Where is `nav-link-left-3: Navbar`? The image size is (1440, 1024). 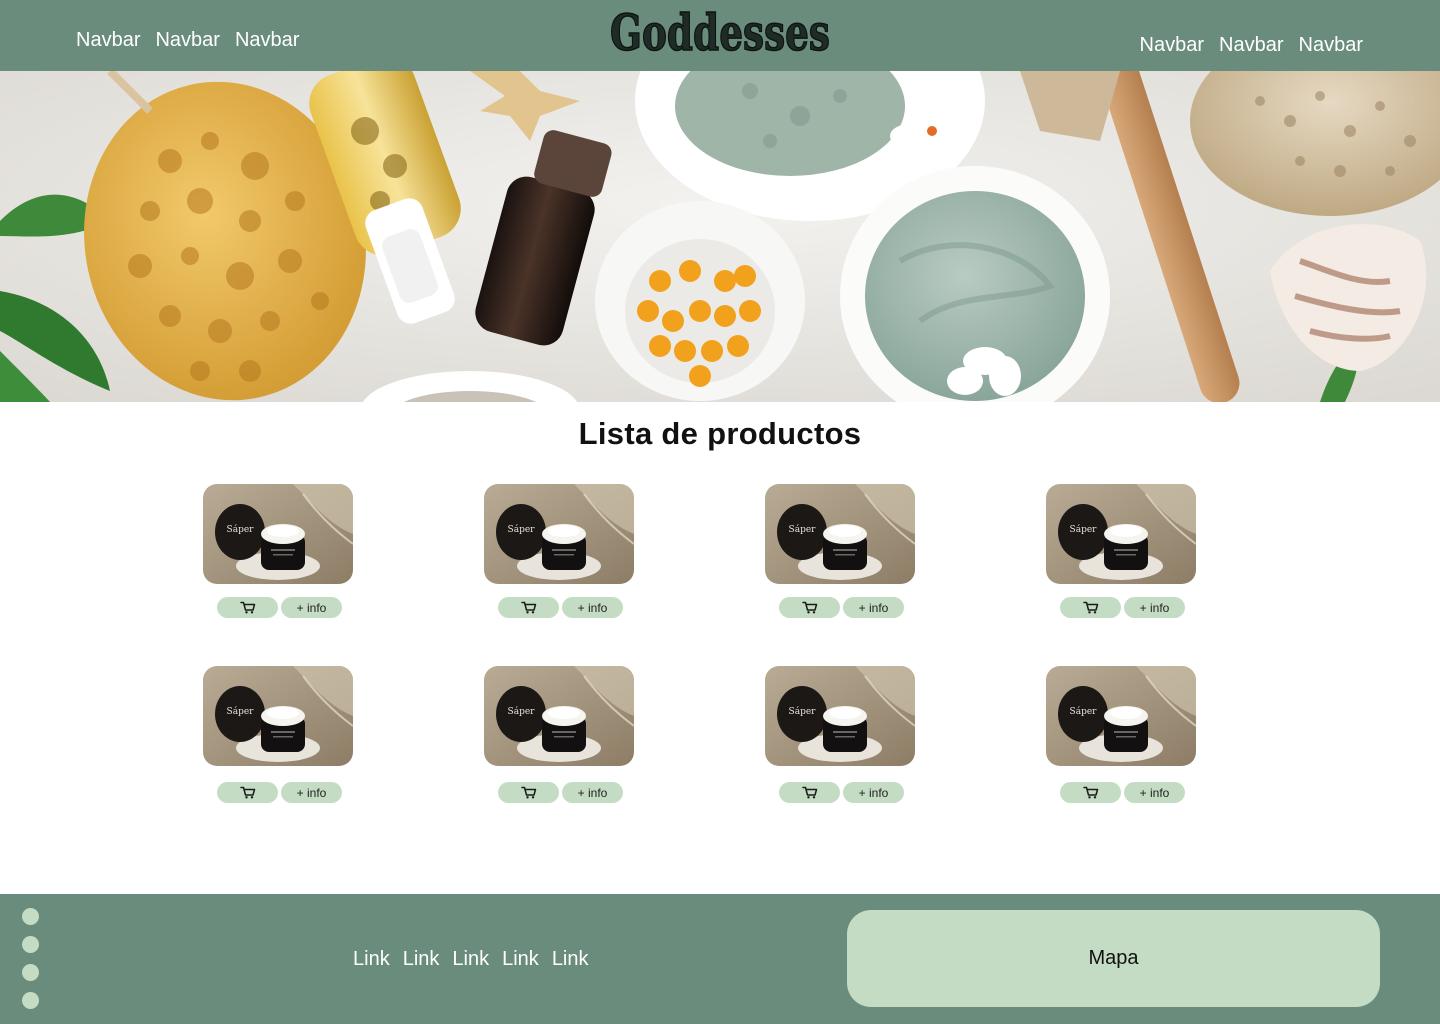 nav-link-left-3: Navbar is located at coordinates (267, 40).